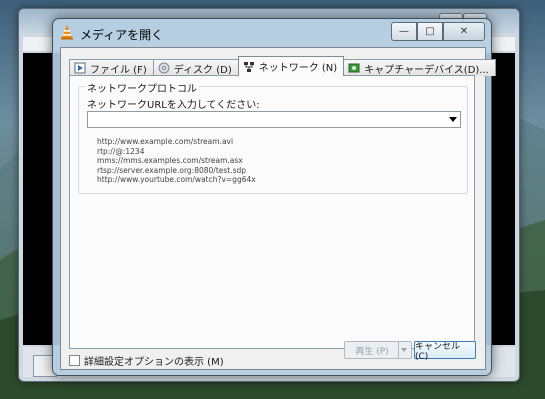  Describe the element at coordinates (118, 70) in the screenshot. I see `tab-file-label: ファイル (F)` at that location.